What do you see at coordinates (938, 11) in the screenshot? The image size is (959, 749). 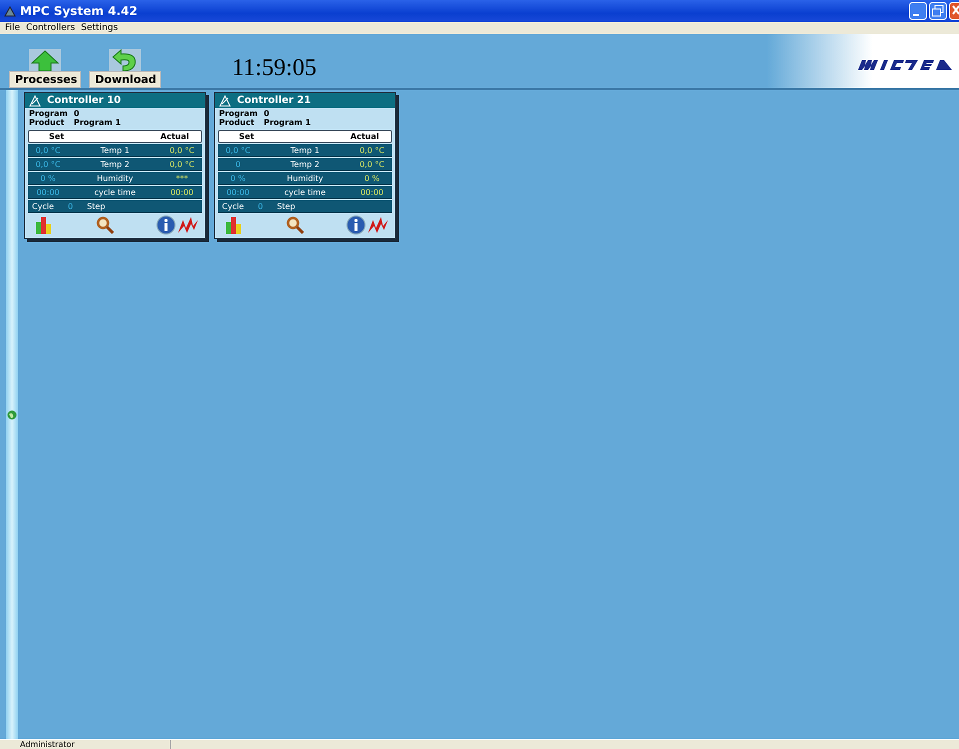 I see `restore-icon` at bounding box center [938, 11].